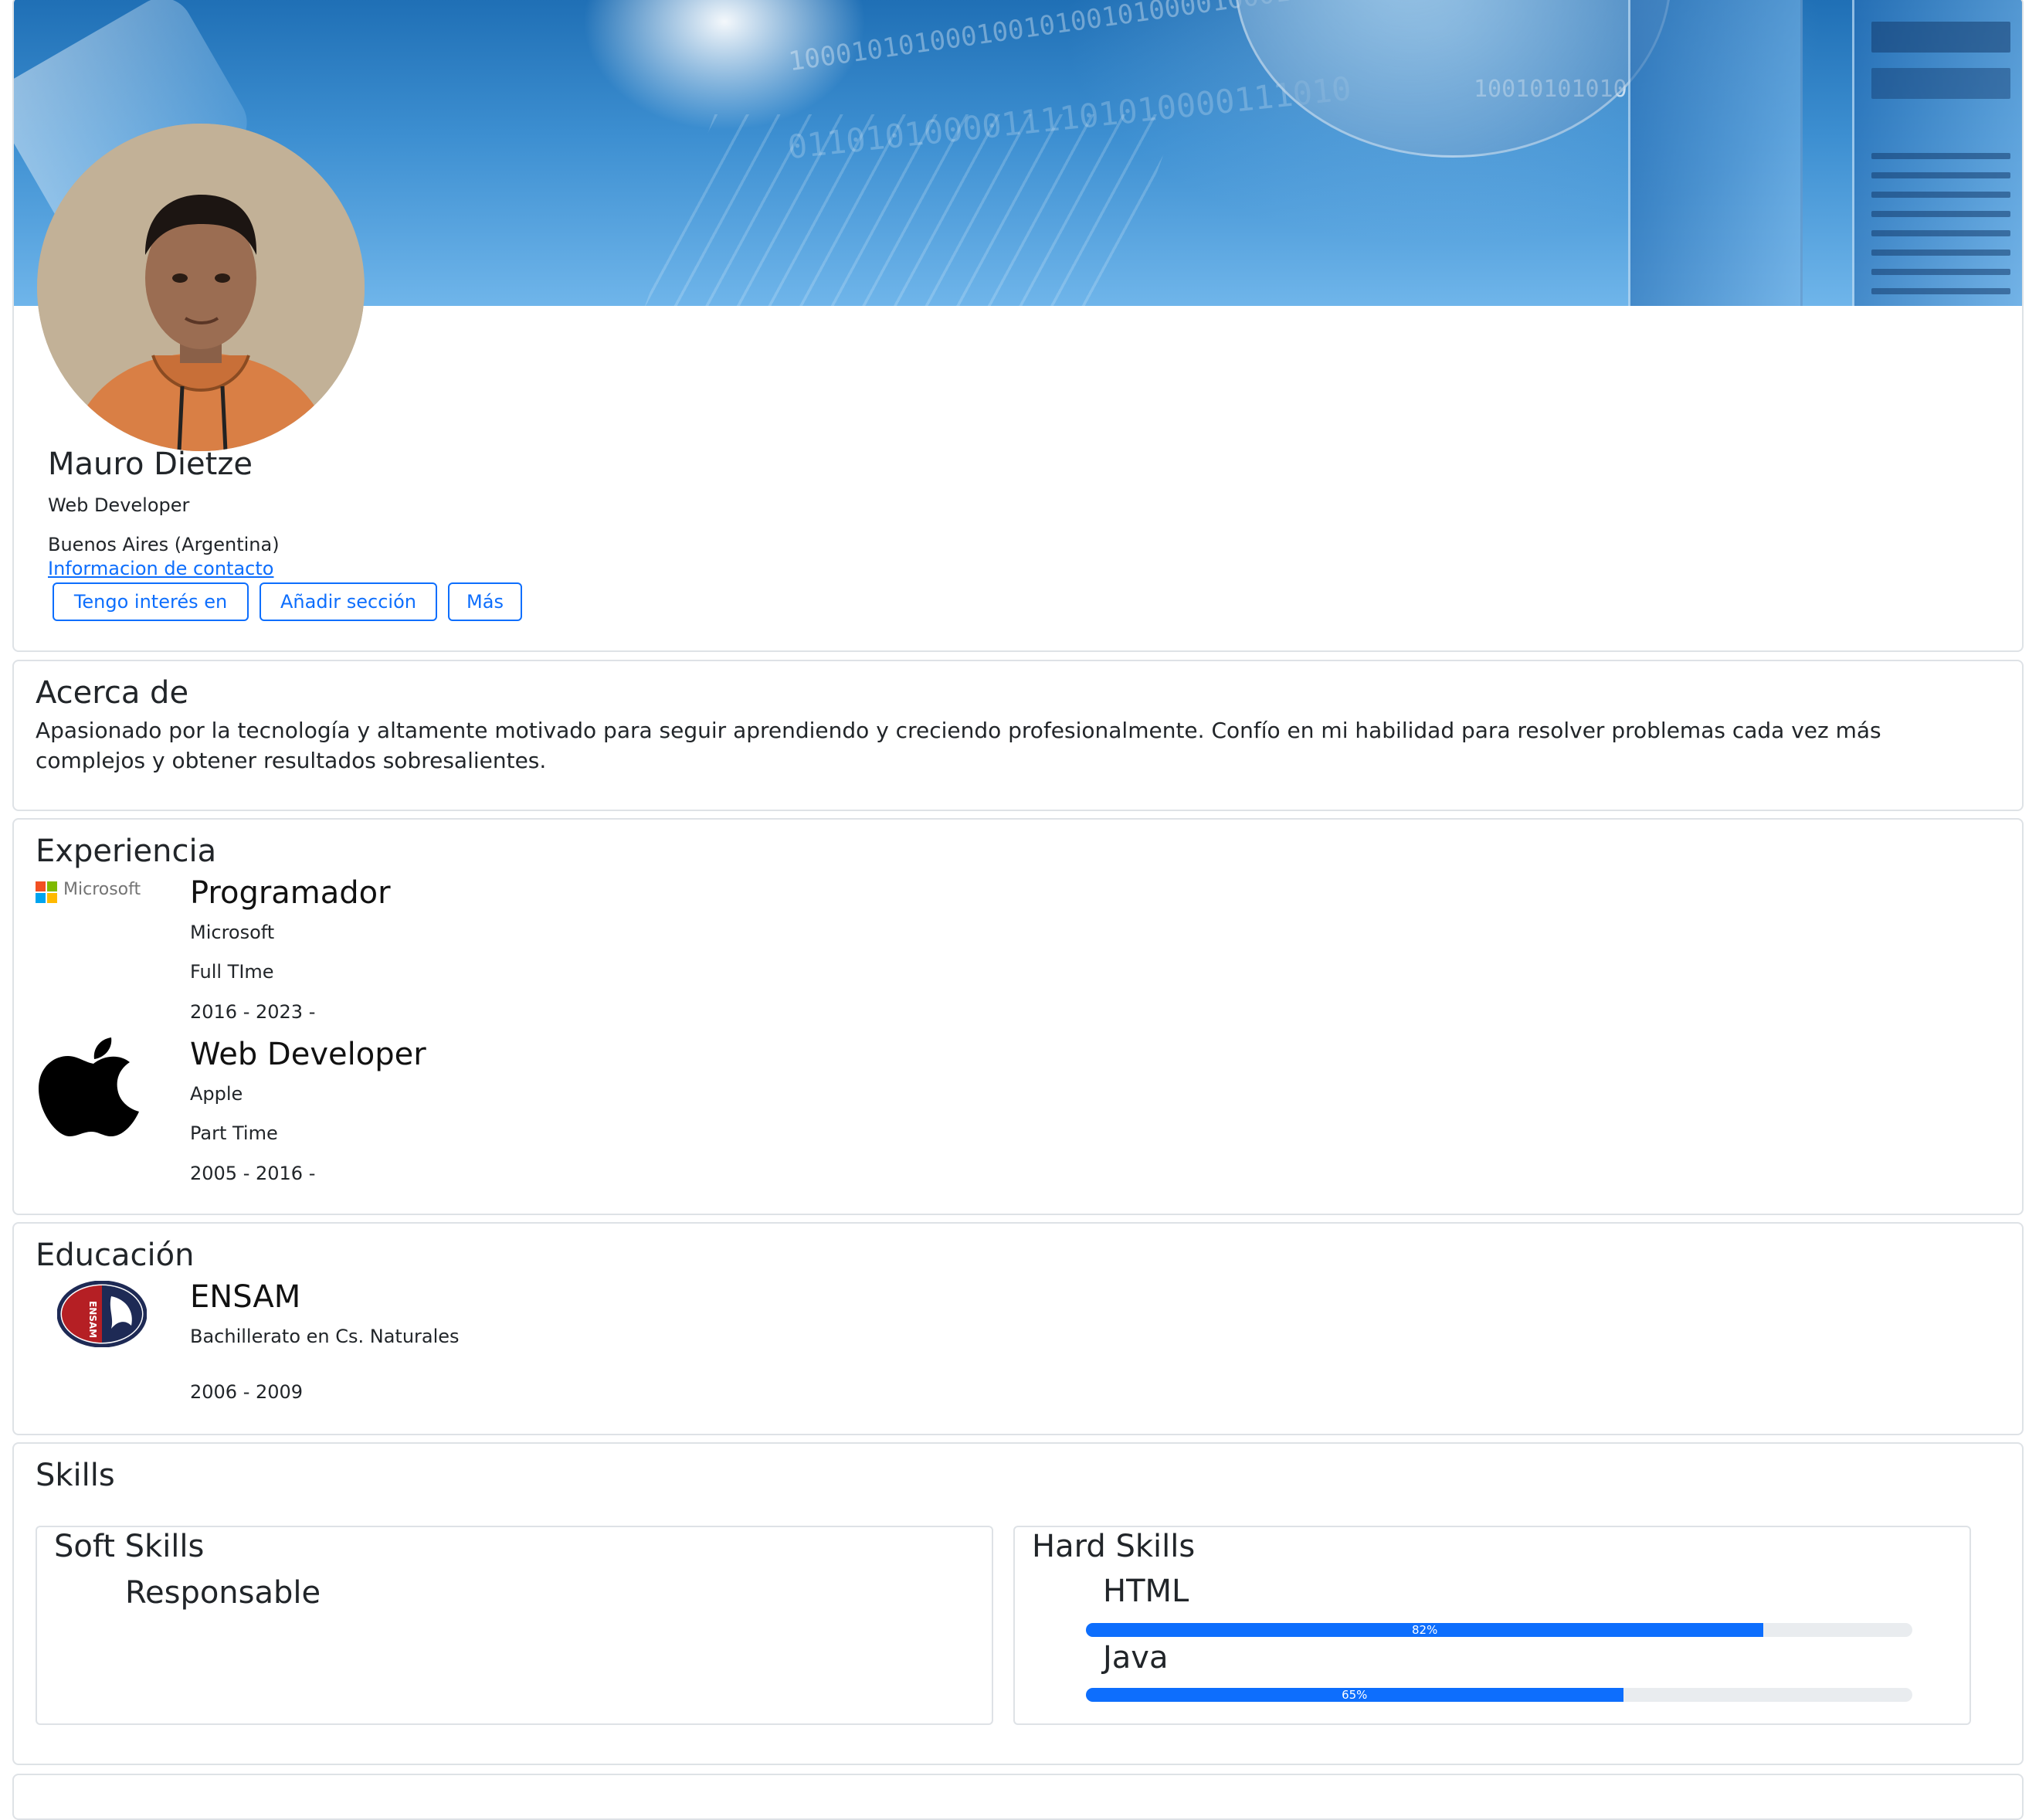  I want to click on skill-progress-bar: 82%, so click(1499, 1630).